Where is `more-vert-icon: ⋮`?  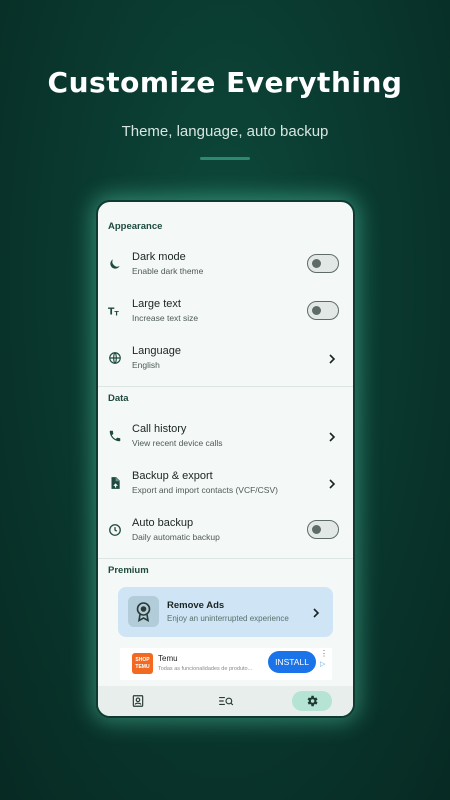 more-vert-icon: ⋮ is located at coordinates (324, 653).